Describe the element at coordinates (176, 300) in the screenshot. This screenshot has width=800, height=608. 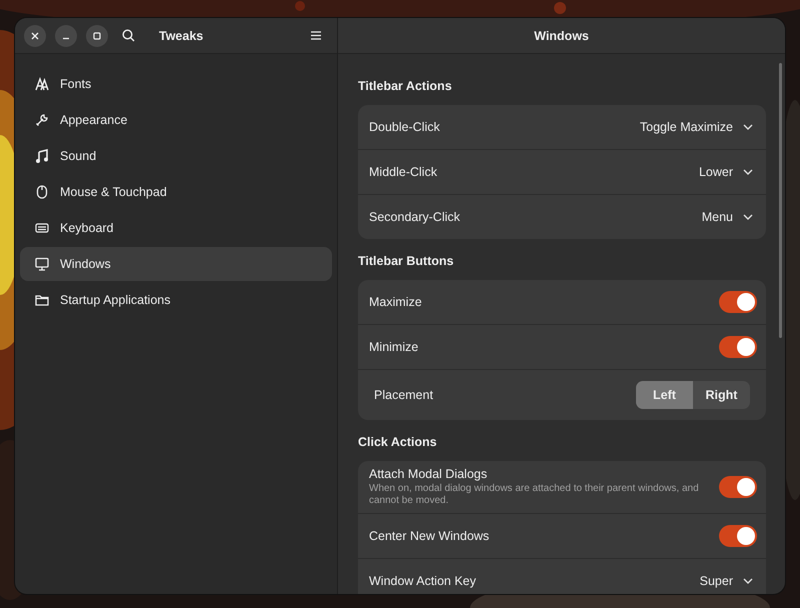
I see `sidebar-item: Startup Applications` at that location.